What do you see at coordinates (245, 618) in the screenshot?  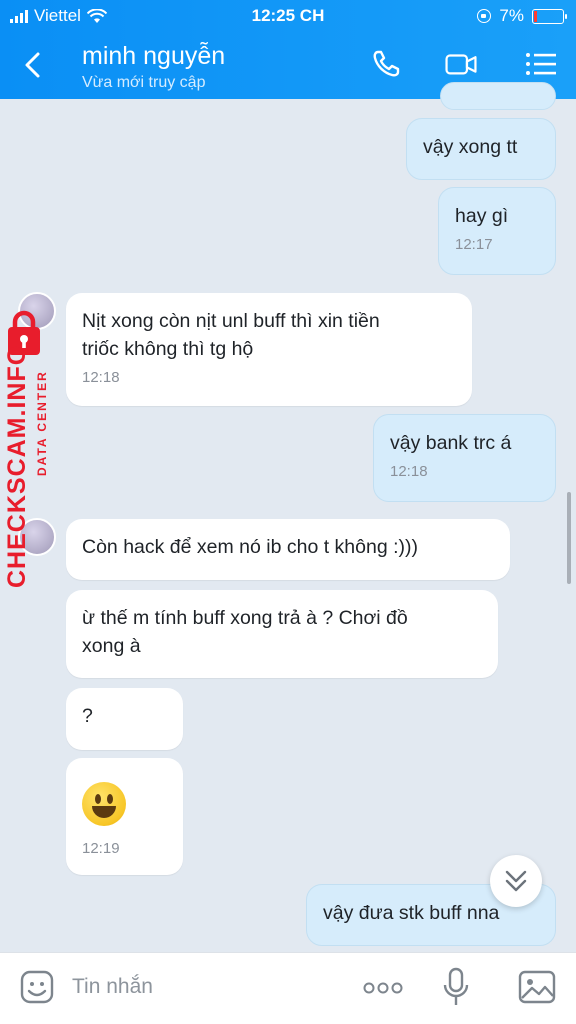 I see `message-text-line: ừ thế m tính buff xong trả à ? Chơi đồ` at bounding box center [245, 618].